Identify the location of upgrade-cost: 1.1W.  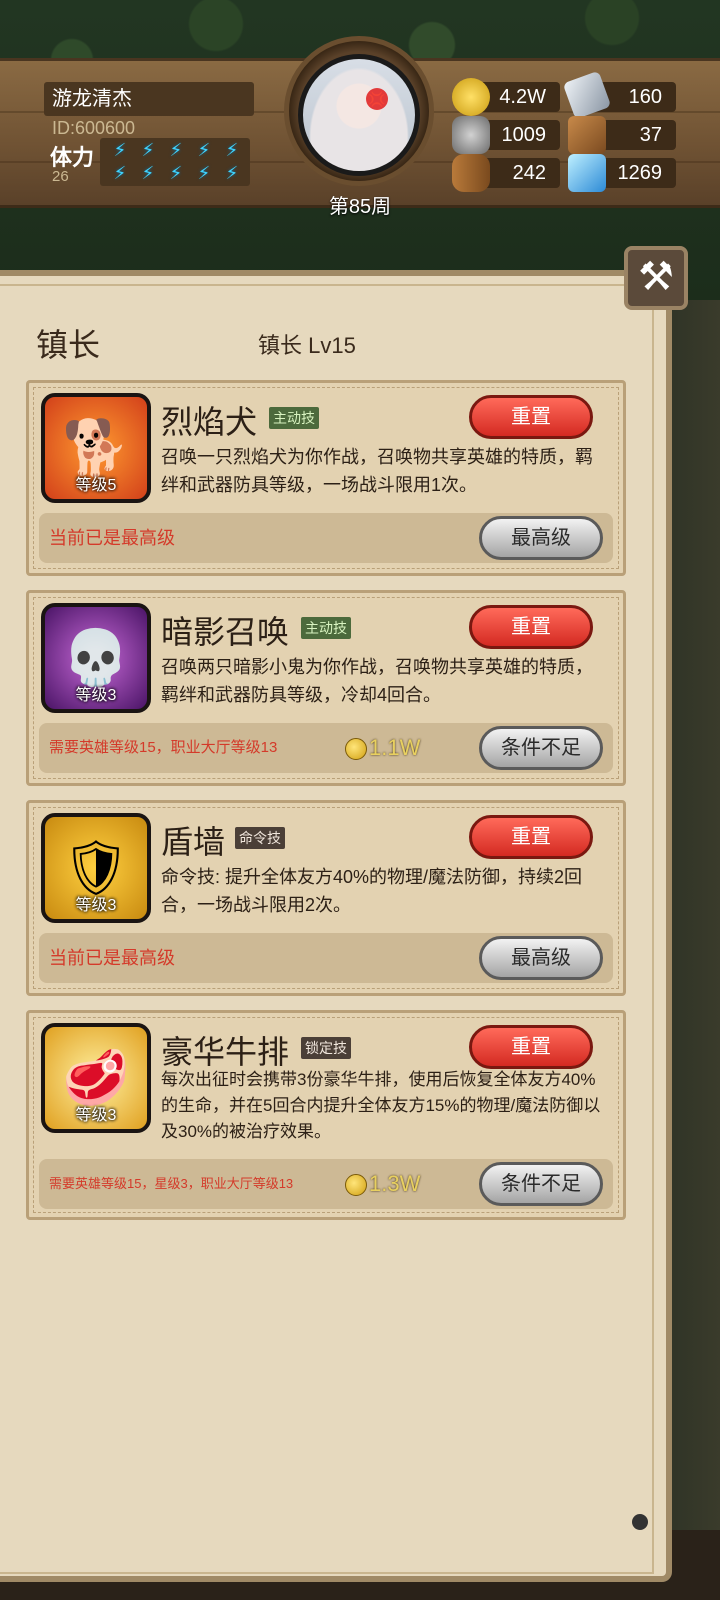
(382, 748).